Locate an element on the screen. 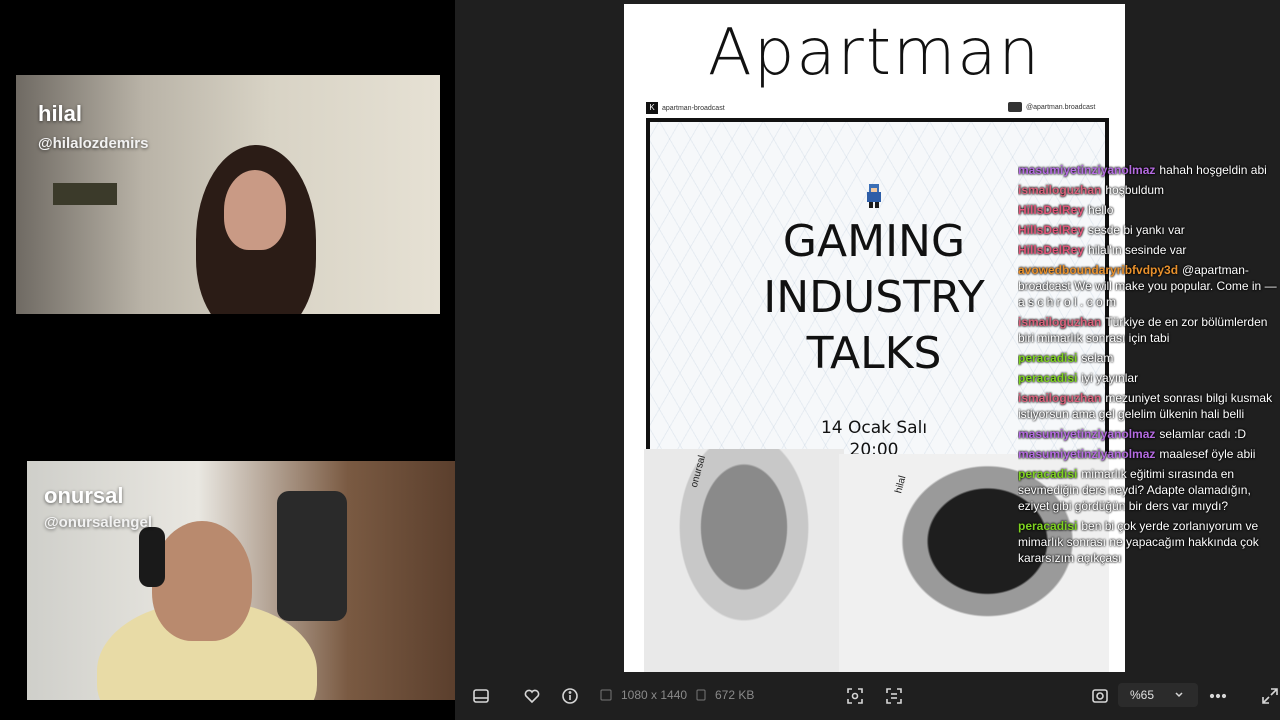 This screenshot has width=1280, height=720. chat-text: hoşbuldum is located at coordinates (1135, 190).